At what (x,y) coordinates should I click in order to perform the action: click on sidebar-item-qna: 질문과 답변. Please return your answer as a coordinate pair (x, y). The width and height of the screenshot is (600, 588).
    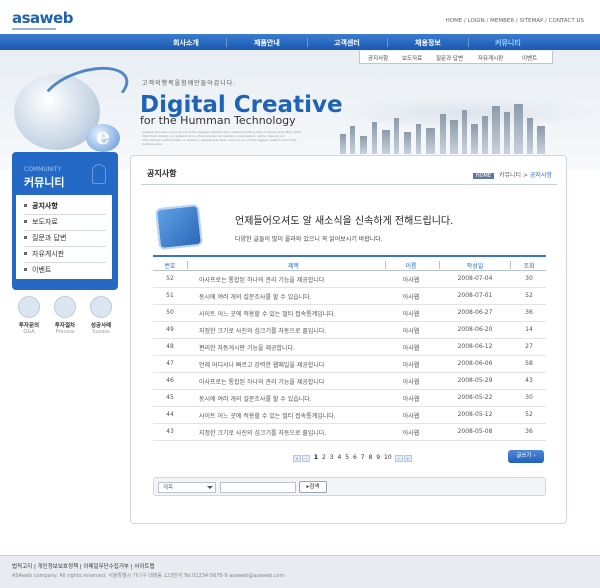
    Looking at the image, I should click on (65, 239).